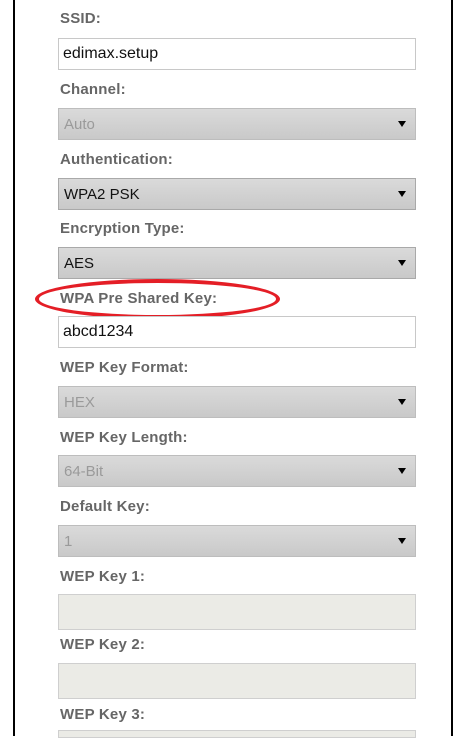 The width and height of the screenshot is (459, 738). I want to click on wep-length-label: WEP Key Length:, so click(124, 437).